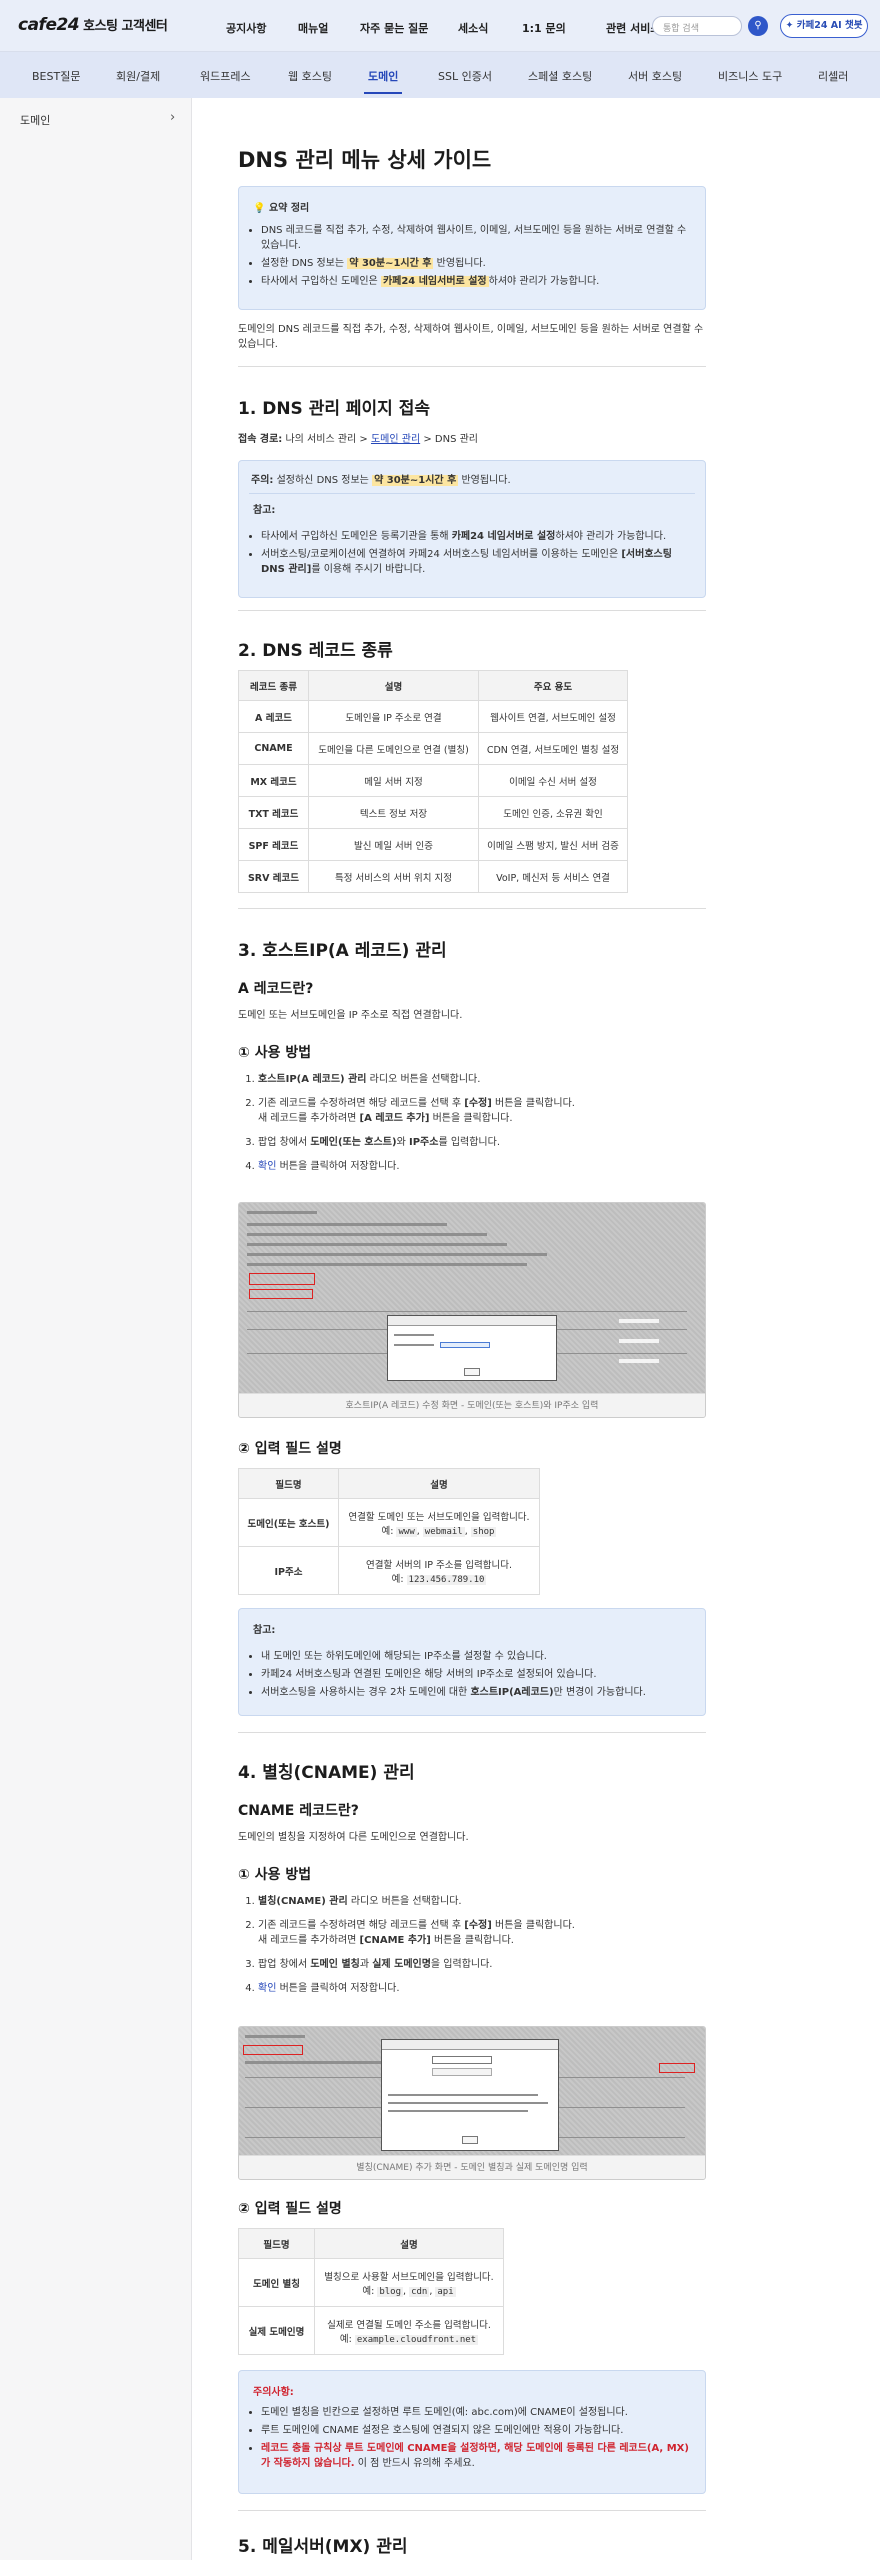 The height and width of the screenshot is (2560, 880). Describe the element at coordinates (393, 812) in the screenshot. I see `table-cell: 텍스트 정보 저장` at that location.